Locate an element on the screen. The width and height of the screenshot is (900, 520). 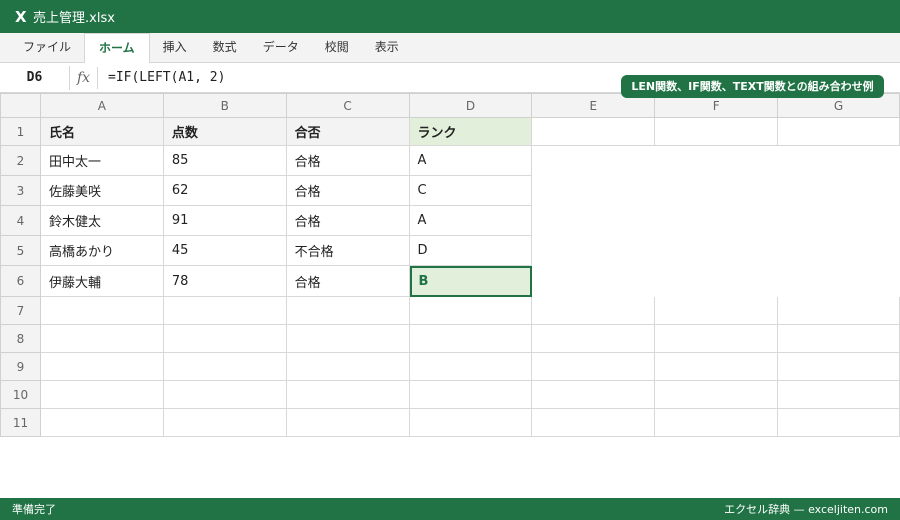
cell-a10 is located at coordinates (102, 395).